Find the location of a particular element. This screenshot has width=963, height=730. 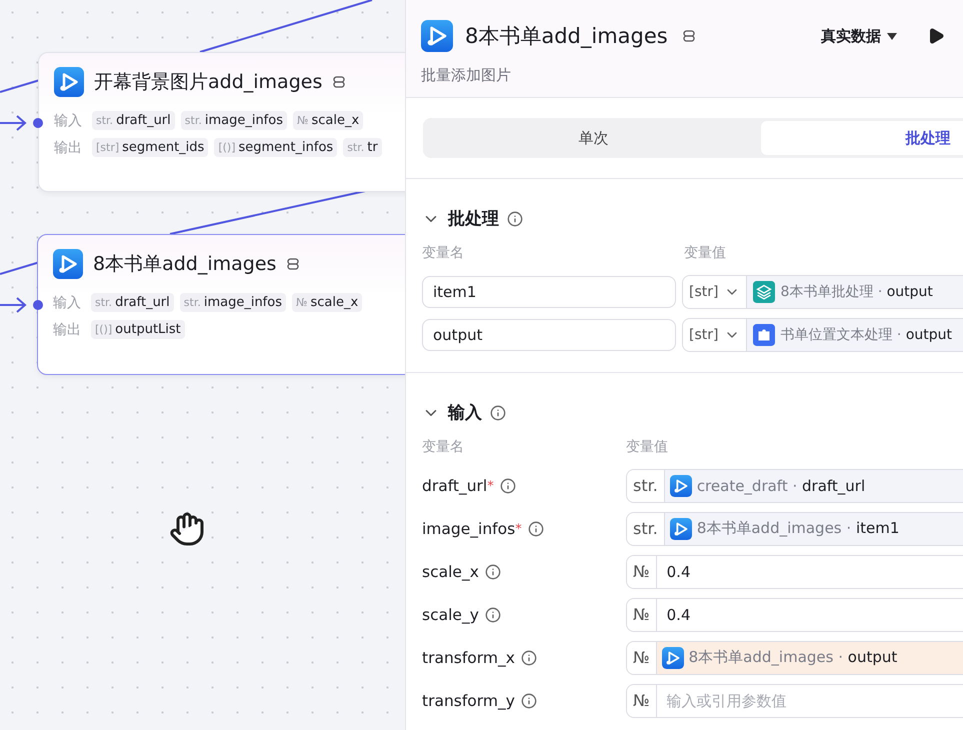

parameter-value-field: № 8本书单add_images · output is located at coordinates (794, 657).